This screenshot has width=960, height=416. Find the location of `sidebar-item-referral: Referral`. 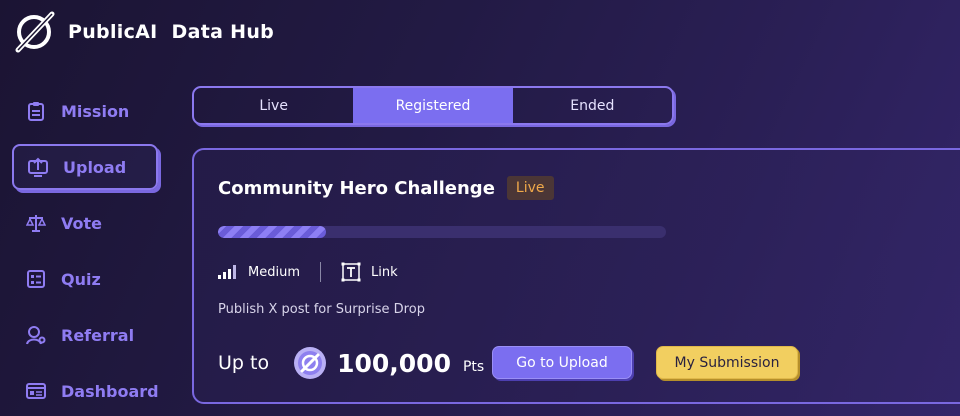

sidebar-item-referral: Referral is located at coordinates (85, 335).